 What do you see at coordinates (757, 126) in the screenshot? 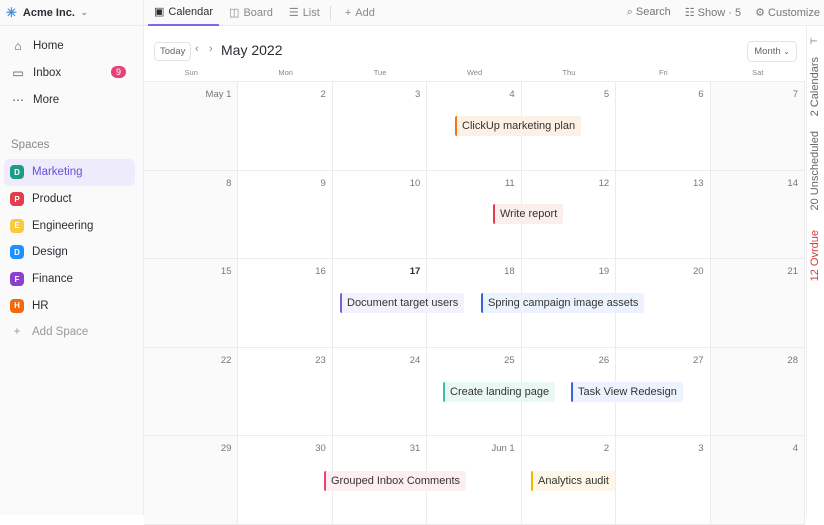
I see `day-cell: 7` at bounding box center [757, 126].